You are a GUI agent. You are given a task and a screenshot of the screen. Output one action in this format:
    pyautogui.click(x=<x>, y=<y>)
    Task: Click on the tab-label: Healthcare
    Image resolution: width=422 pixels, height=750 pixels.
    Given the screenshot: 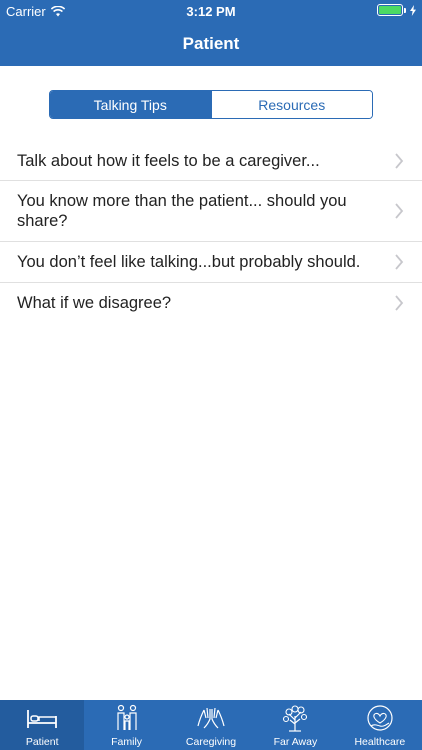 What is the action you would take?
    pyautogui.click(x=380, y=742)
    